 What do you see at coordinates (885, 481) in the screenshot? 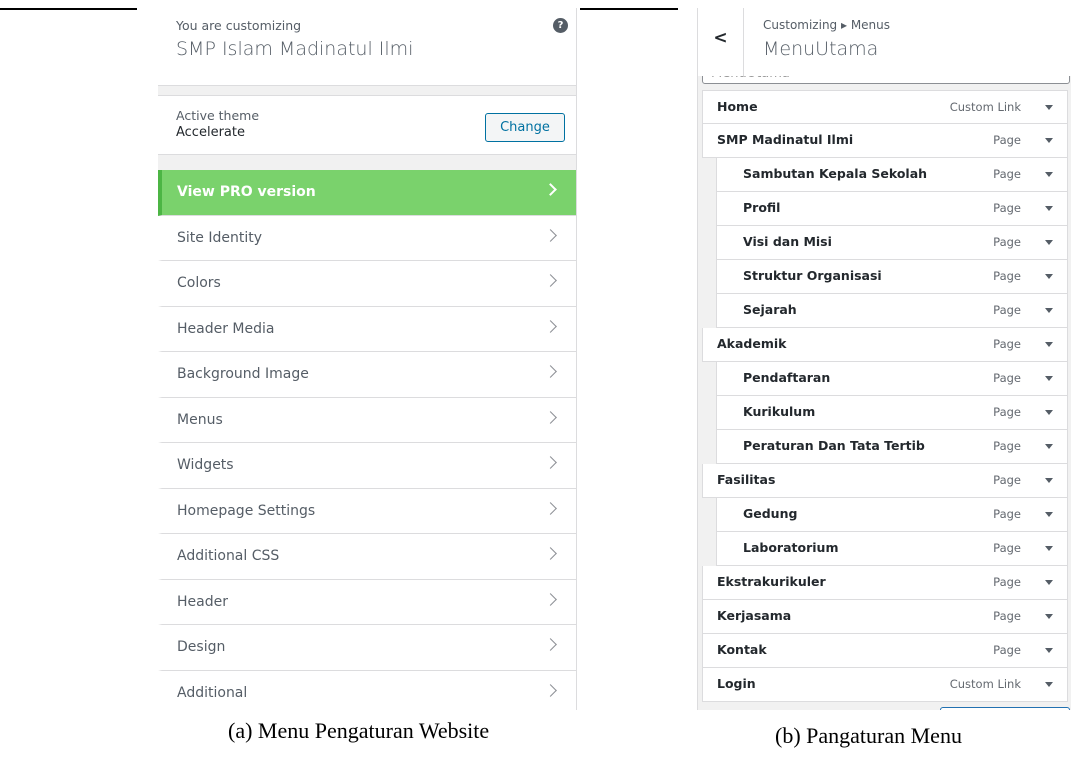
I see `menu-item: Fasilitas Page` at bounding box center [885, 481].